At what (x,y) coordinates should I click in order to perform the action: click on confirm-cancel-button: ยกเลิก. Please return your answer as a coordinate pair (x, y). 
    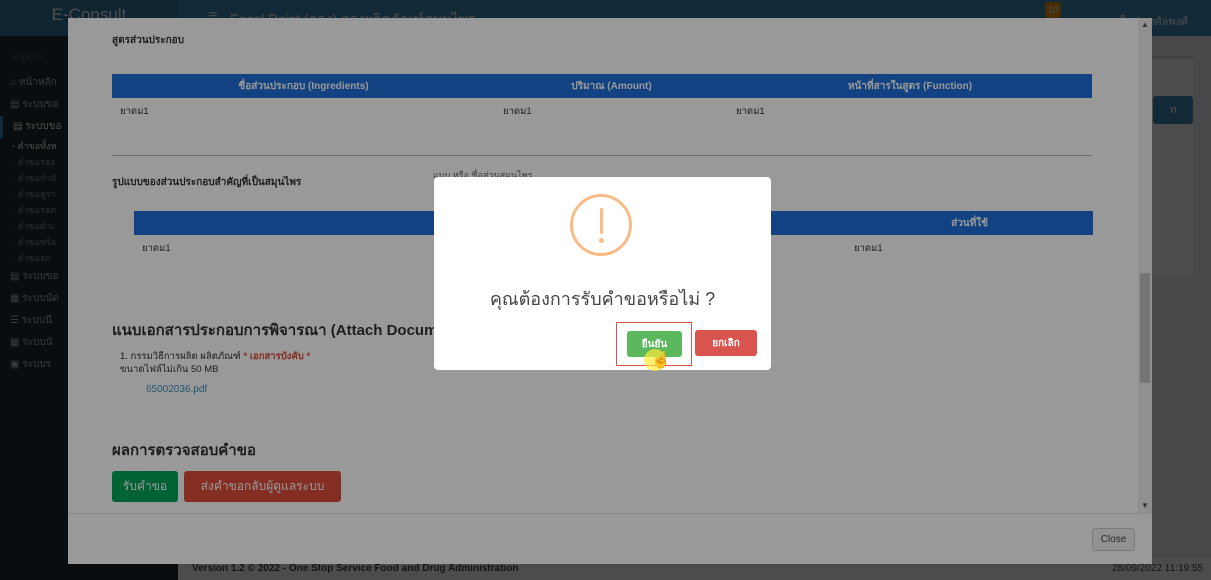
    Looking at the image, I should click on (726, 343).